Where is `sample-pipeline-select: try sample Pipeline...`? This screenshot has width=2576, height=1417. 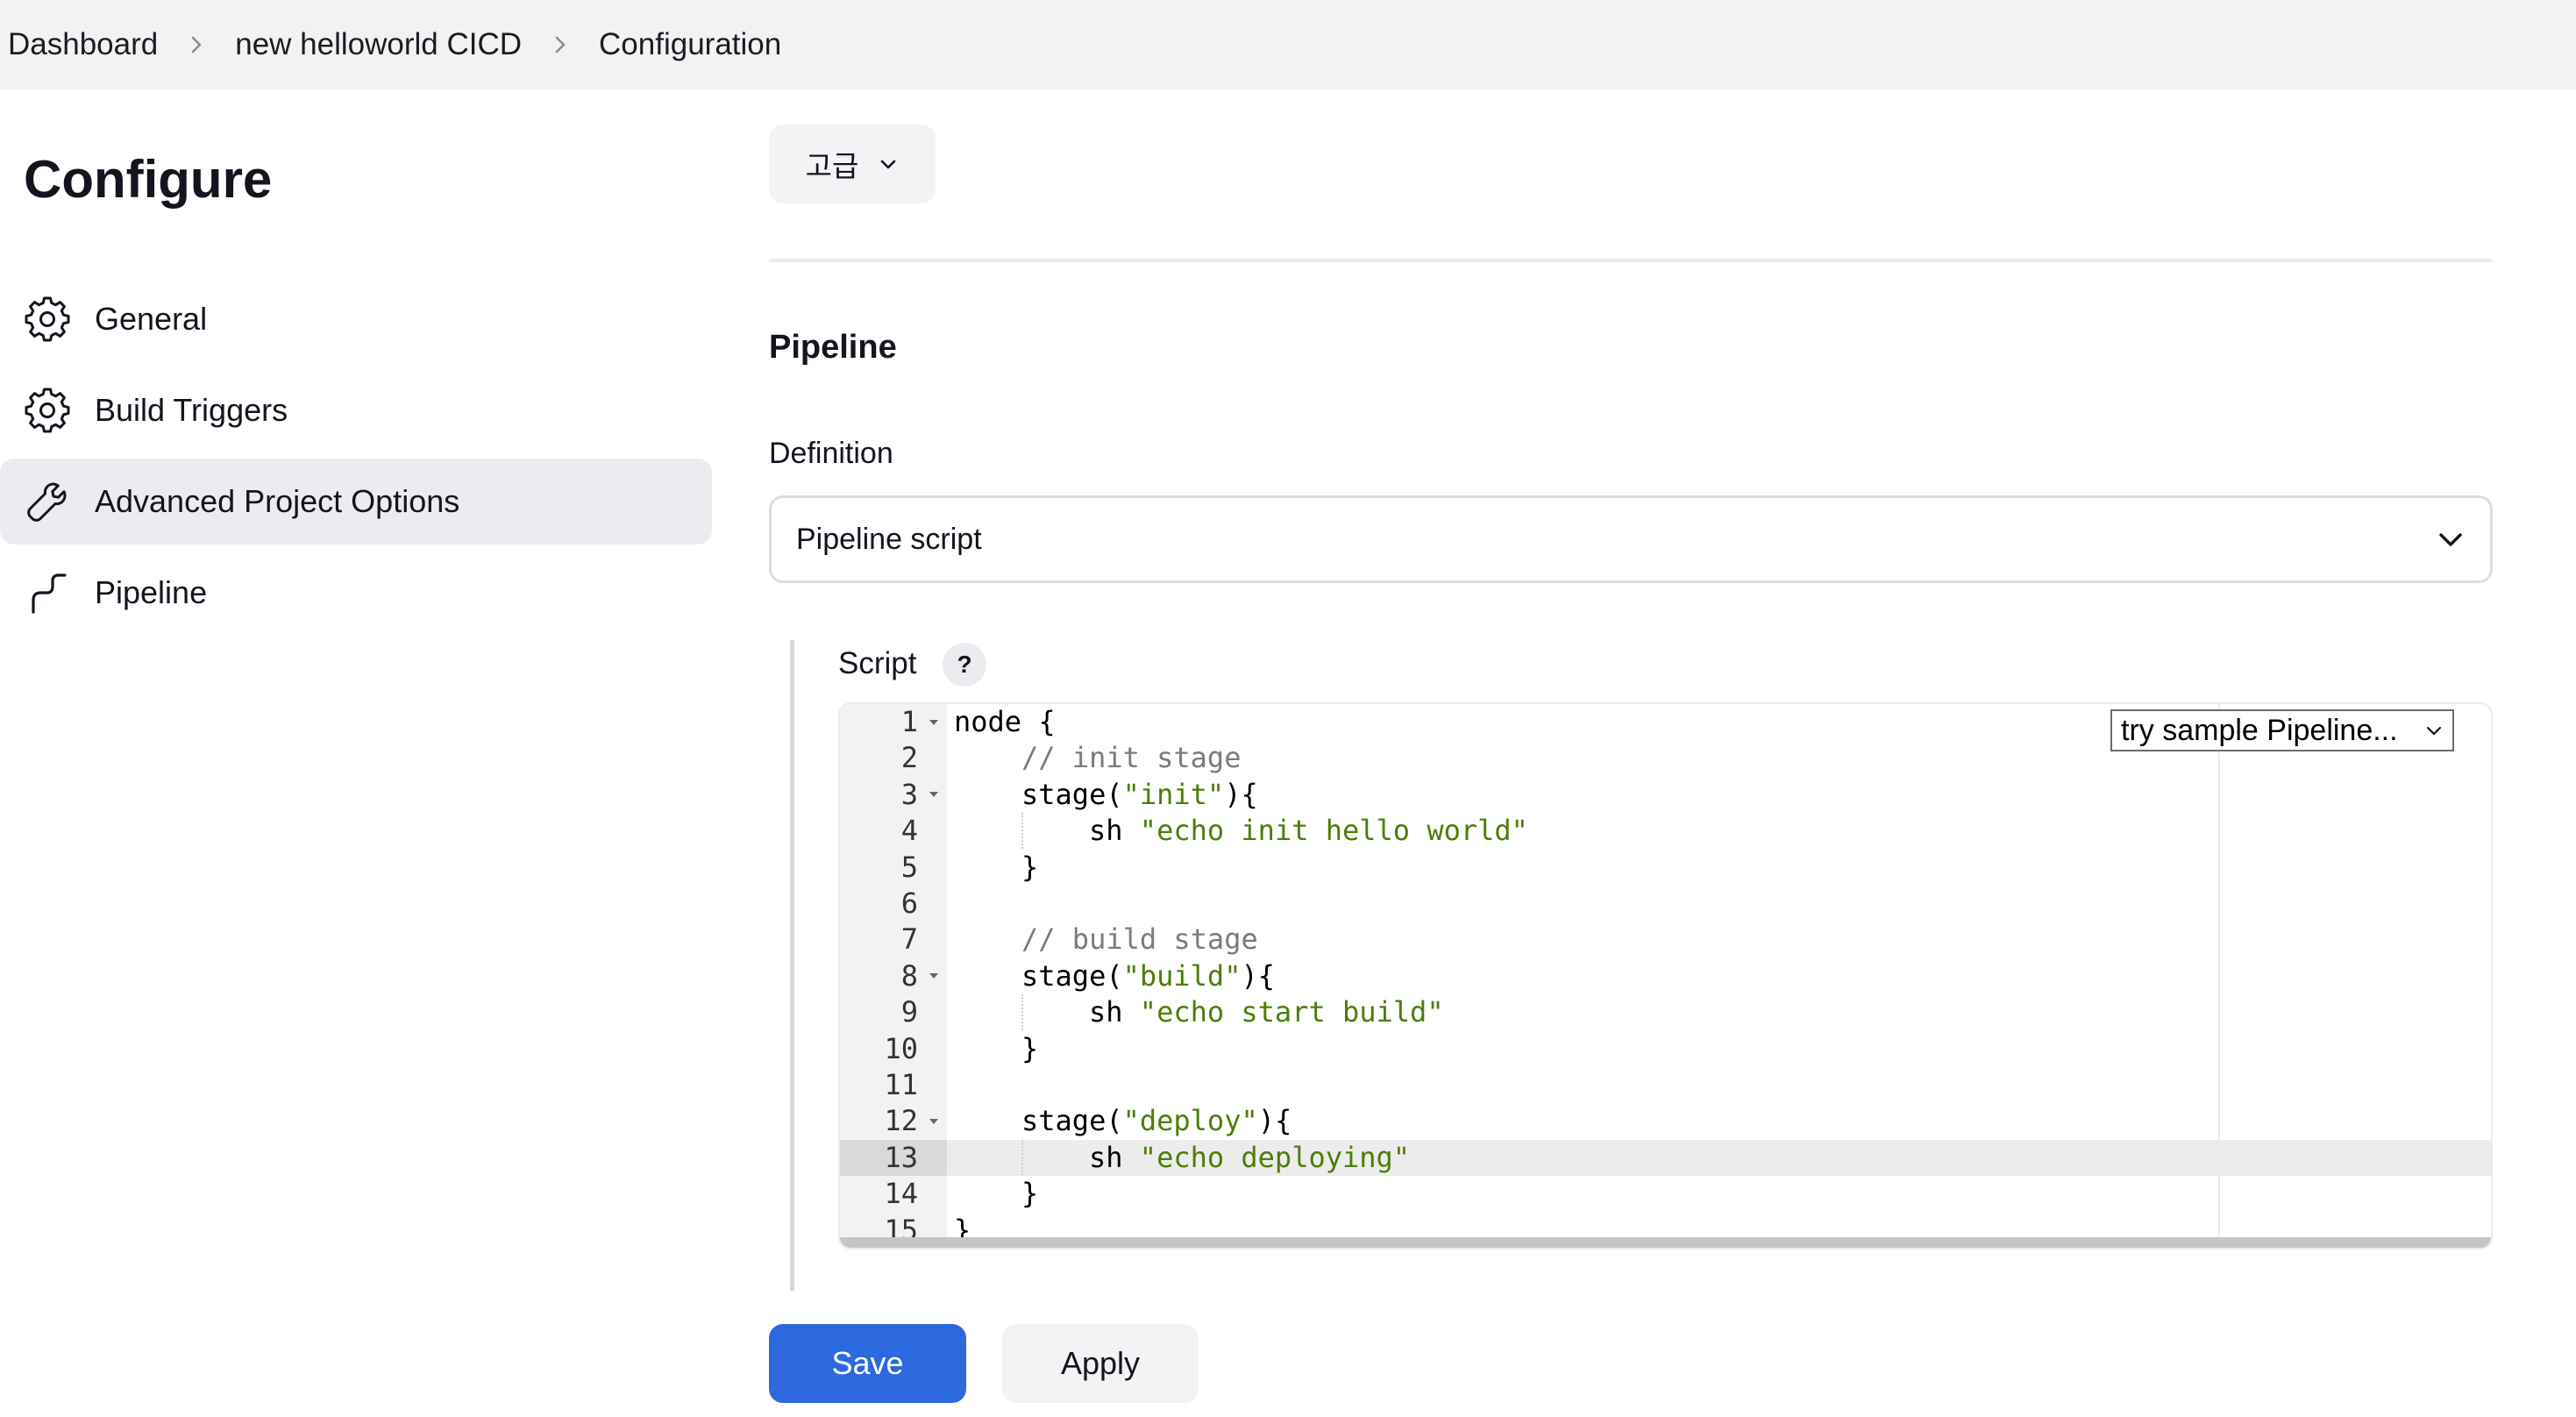
sample-pipeline-select: try sample Pipeline... is located at coordinates (2282, 730).